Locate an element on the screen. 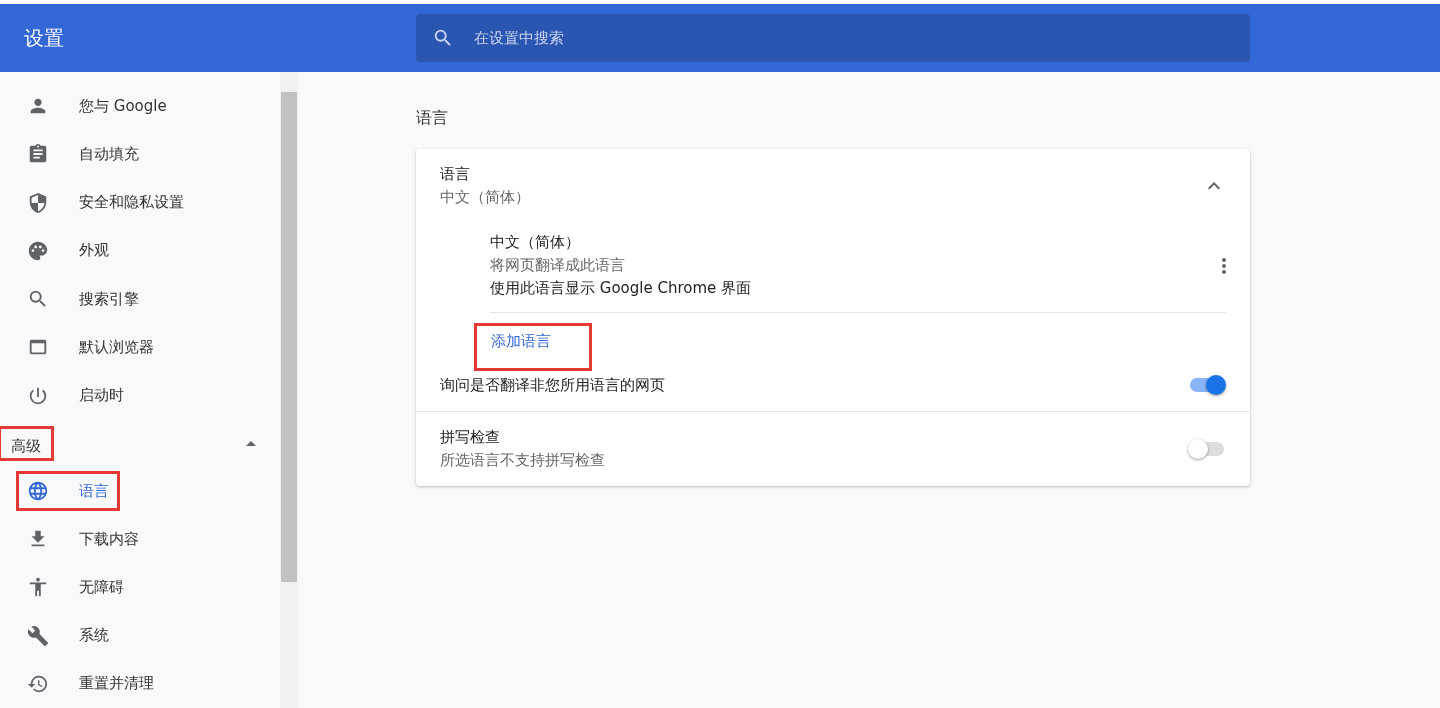 This screenshot has height=708, width=1440. sidebar-item: 您与 Google is located at coordinates (140, 106).